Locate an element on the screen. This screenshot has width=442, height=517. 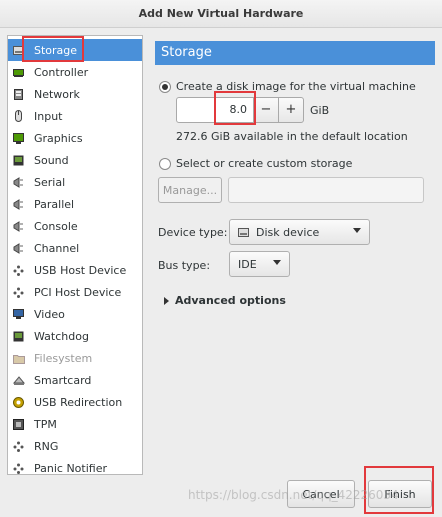
sidebar-item-graphics: Graphics is located at coordinates (75, 138).